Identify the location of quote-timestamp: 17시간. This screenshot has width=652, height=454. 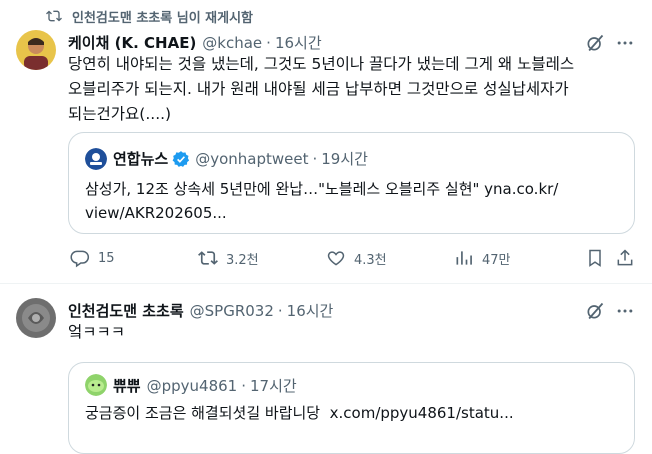
(273, 386).